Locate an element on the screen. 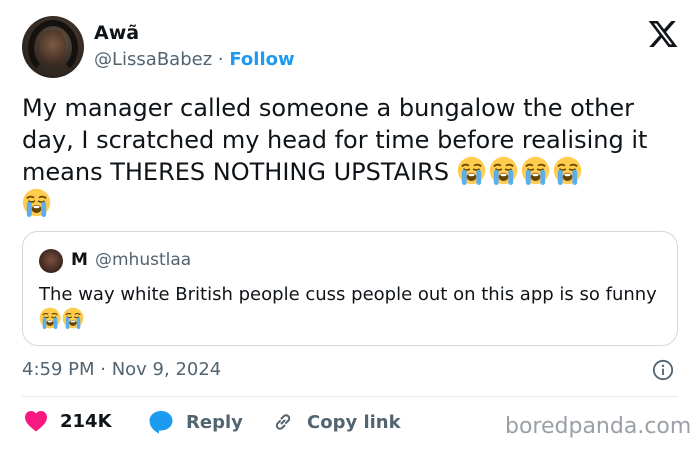  tweet-timestamp: 4:59 PM · Nov 9, 2024 is located at coordinates (121, 369).